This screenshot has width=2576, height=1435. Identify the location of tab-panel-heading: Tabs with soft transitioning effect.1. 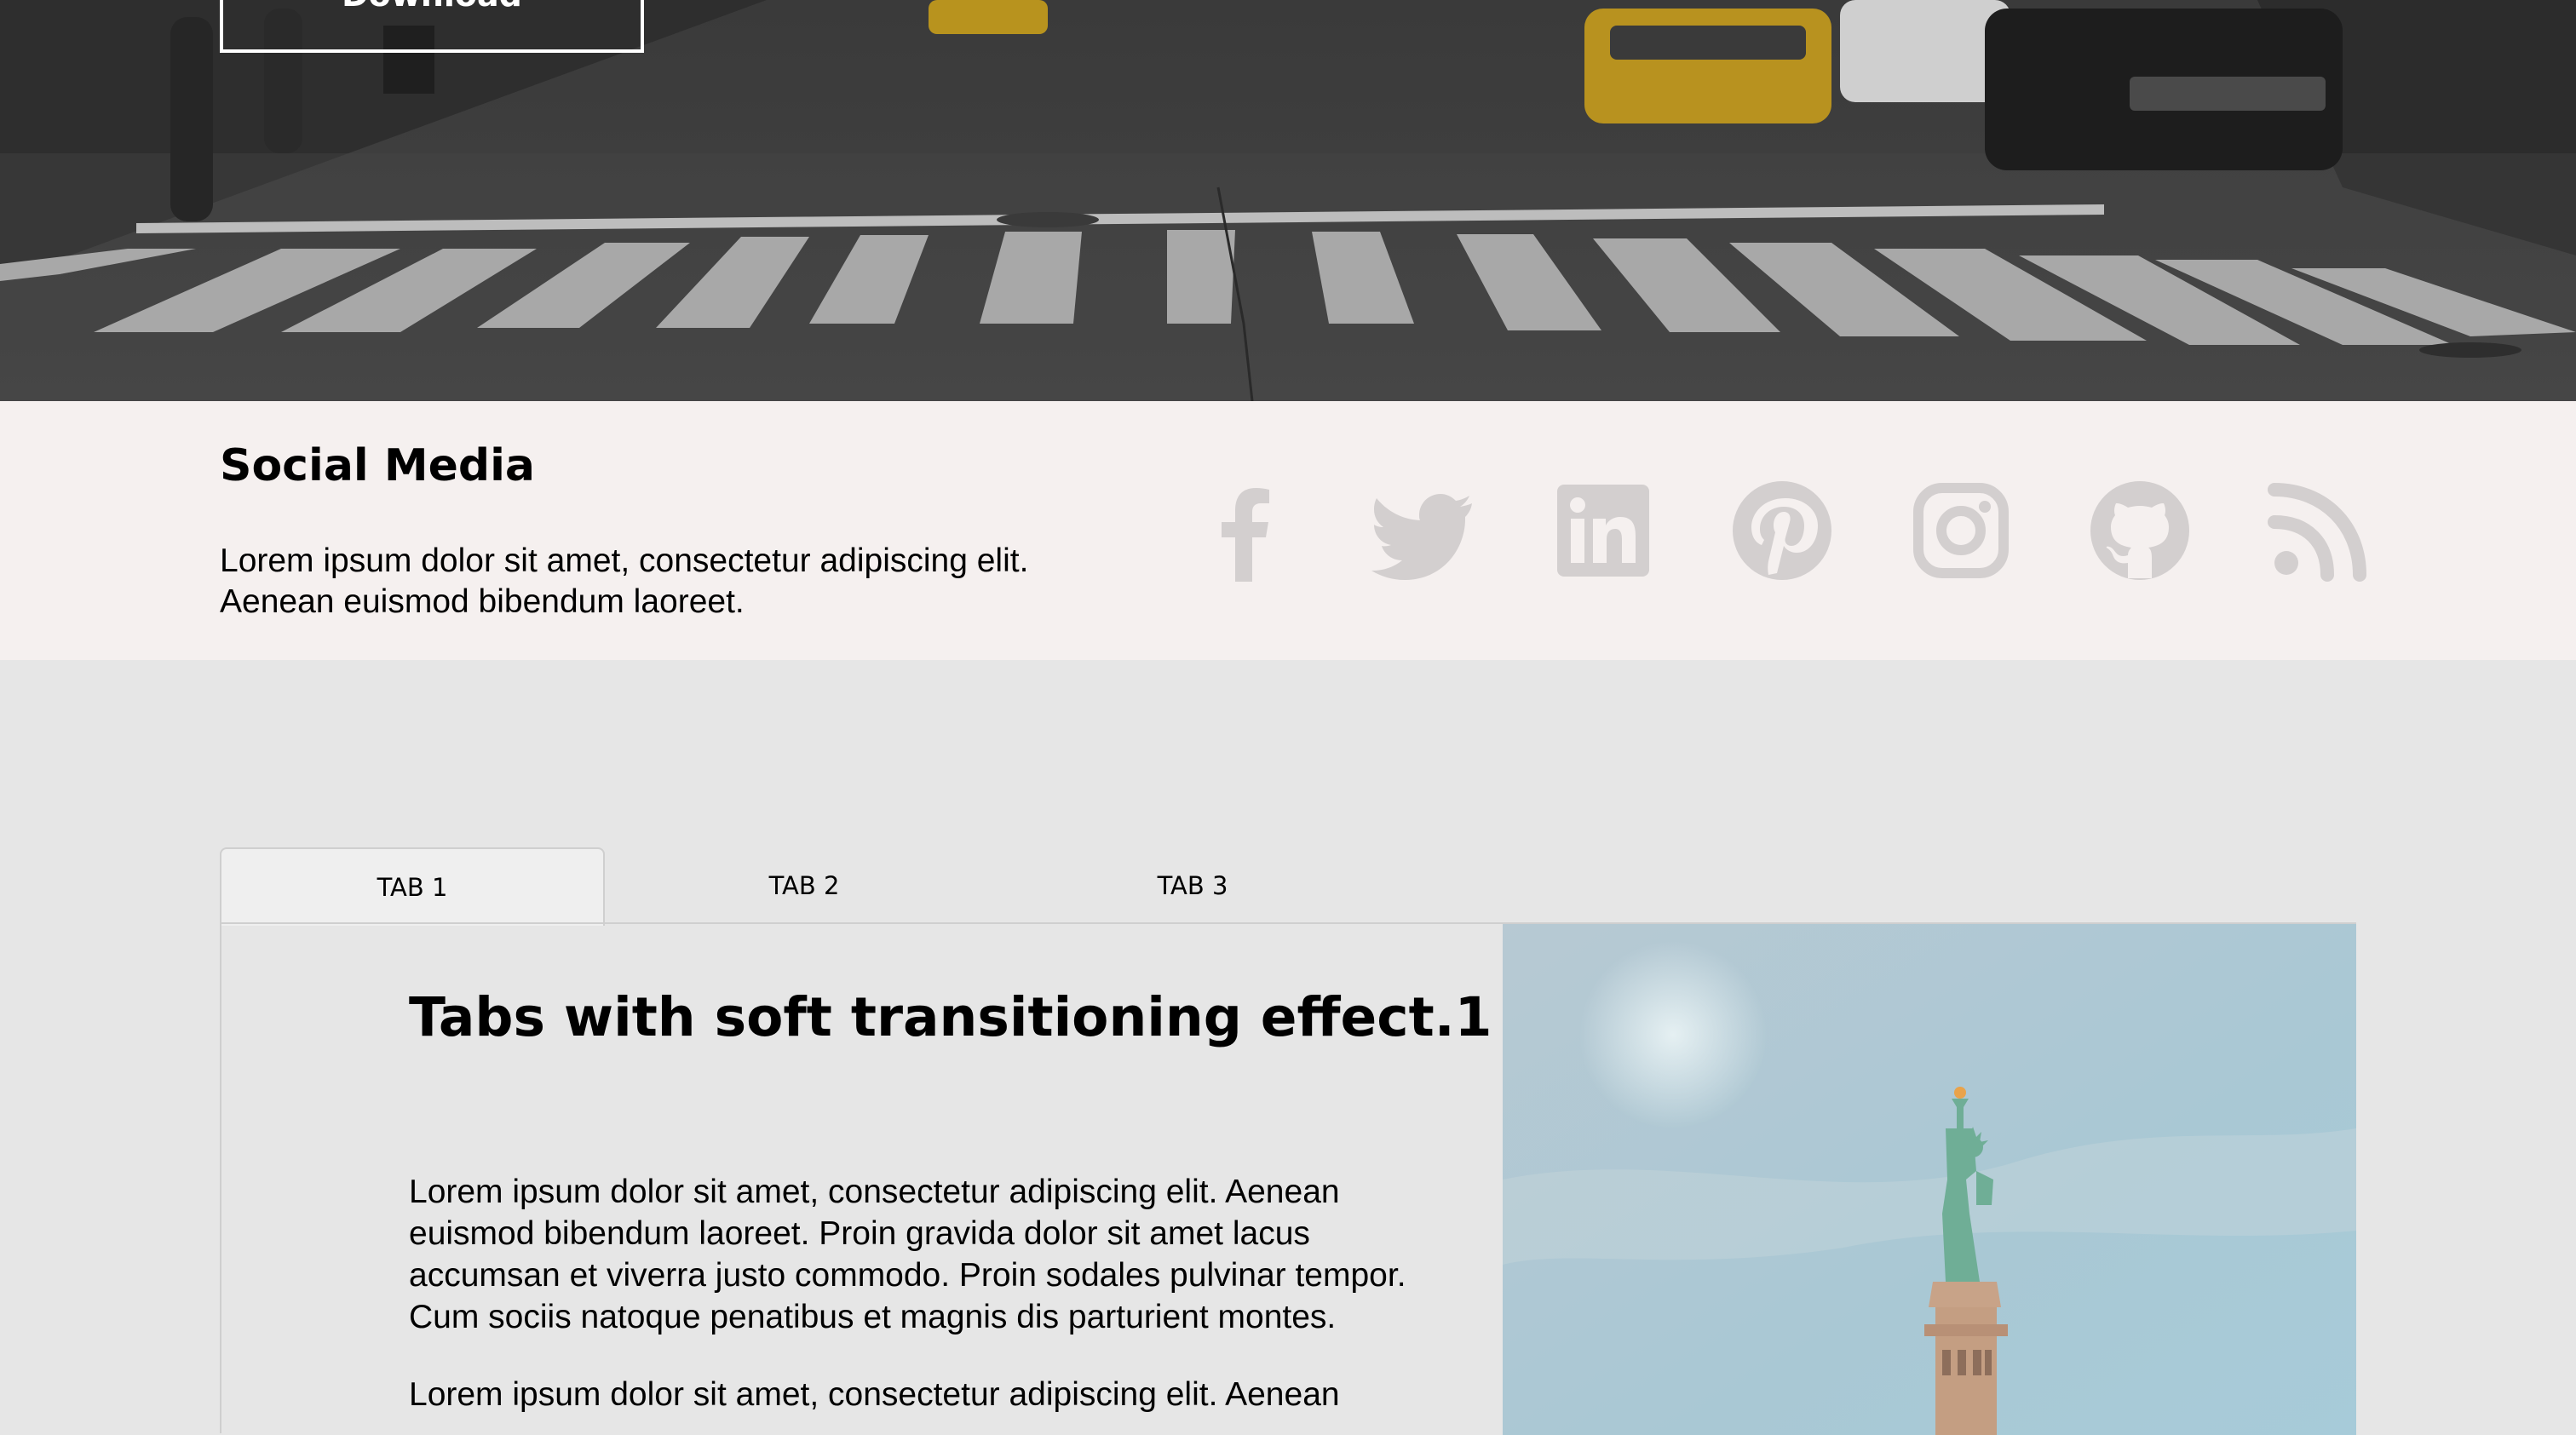
(950, 1017).